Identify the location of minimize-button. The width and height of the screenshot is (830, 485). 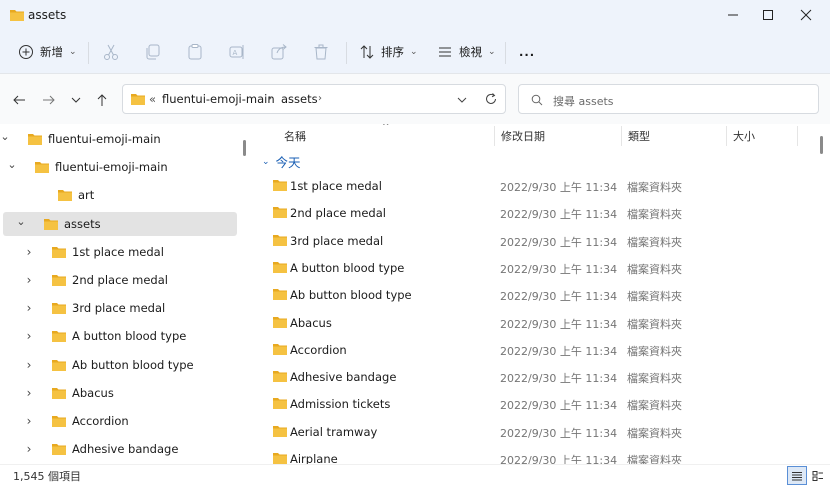
(733, 15).